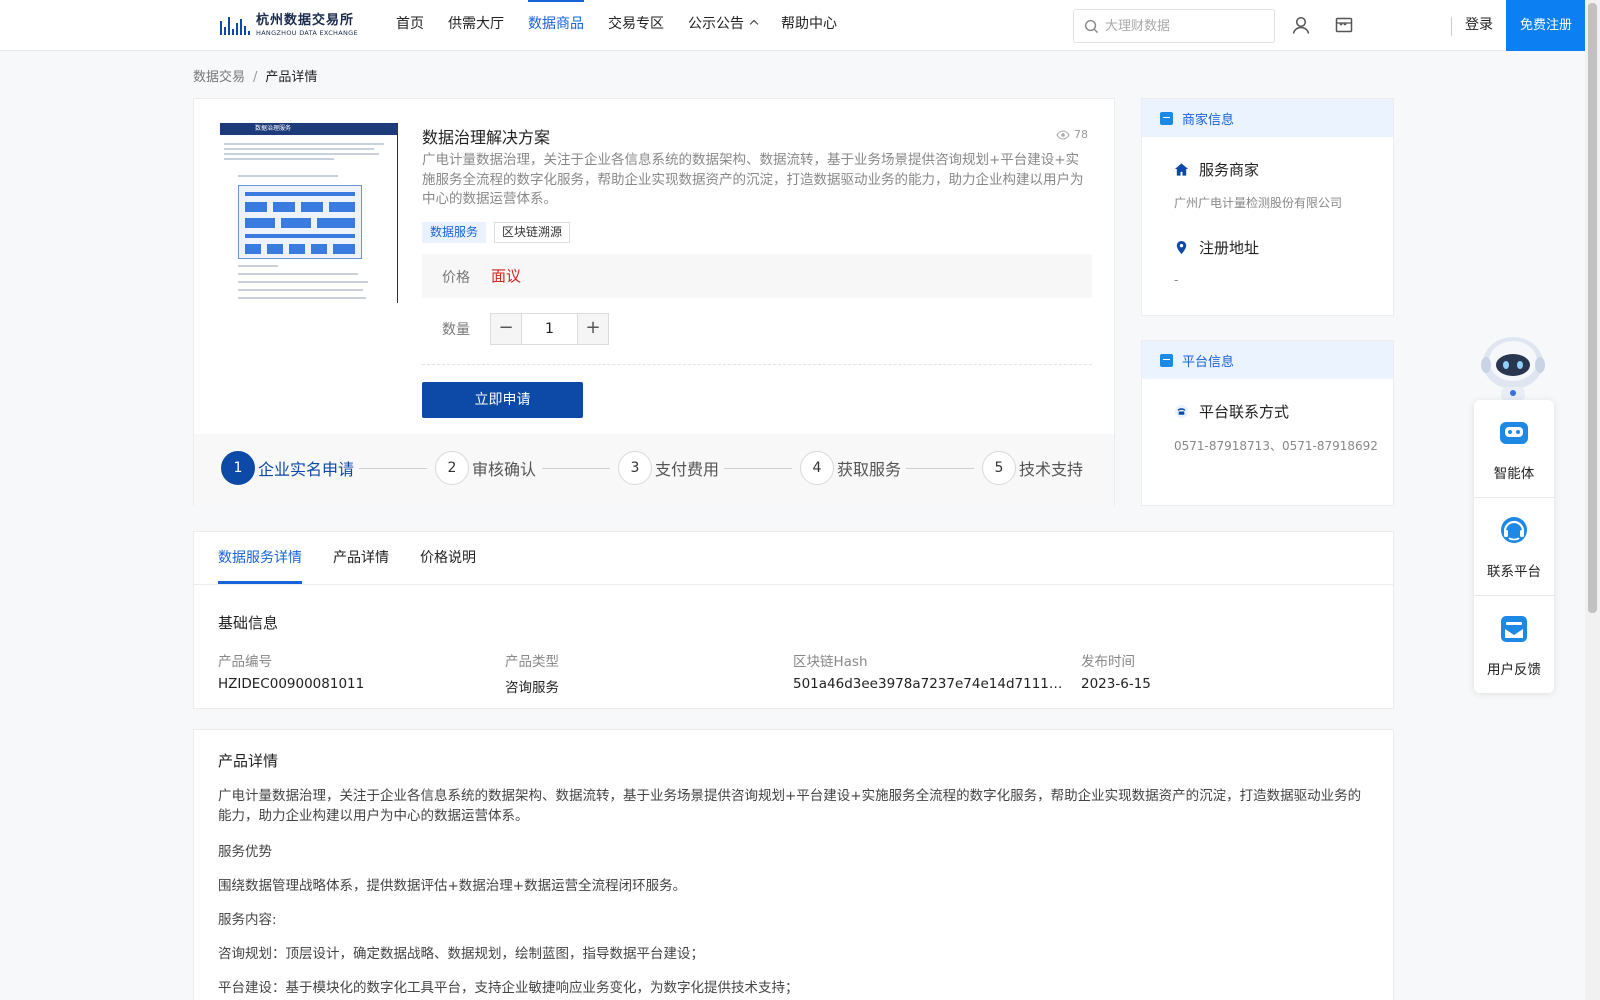  What do you see at coordinates (260, 558) in the screenshot?
I see `tab-data-service-details: 数据服务详情` at bounding box center [260, 558].